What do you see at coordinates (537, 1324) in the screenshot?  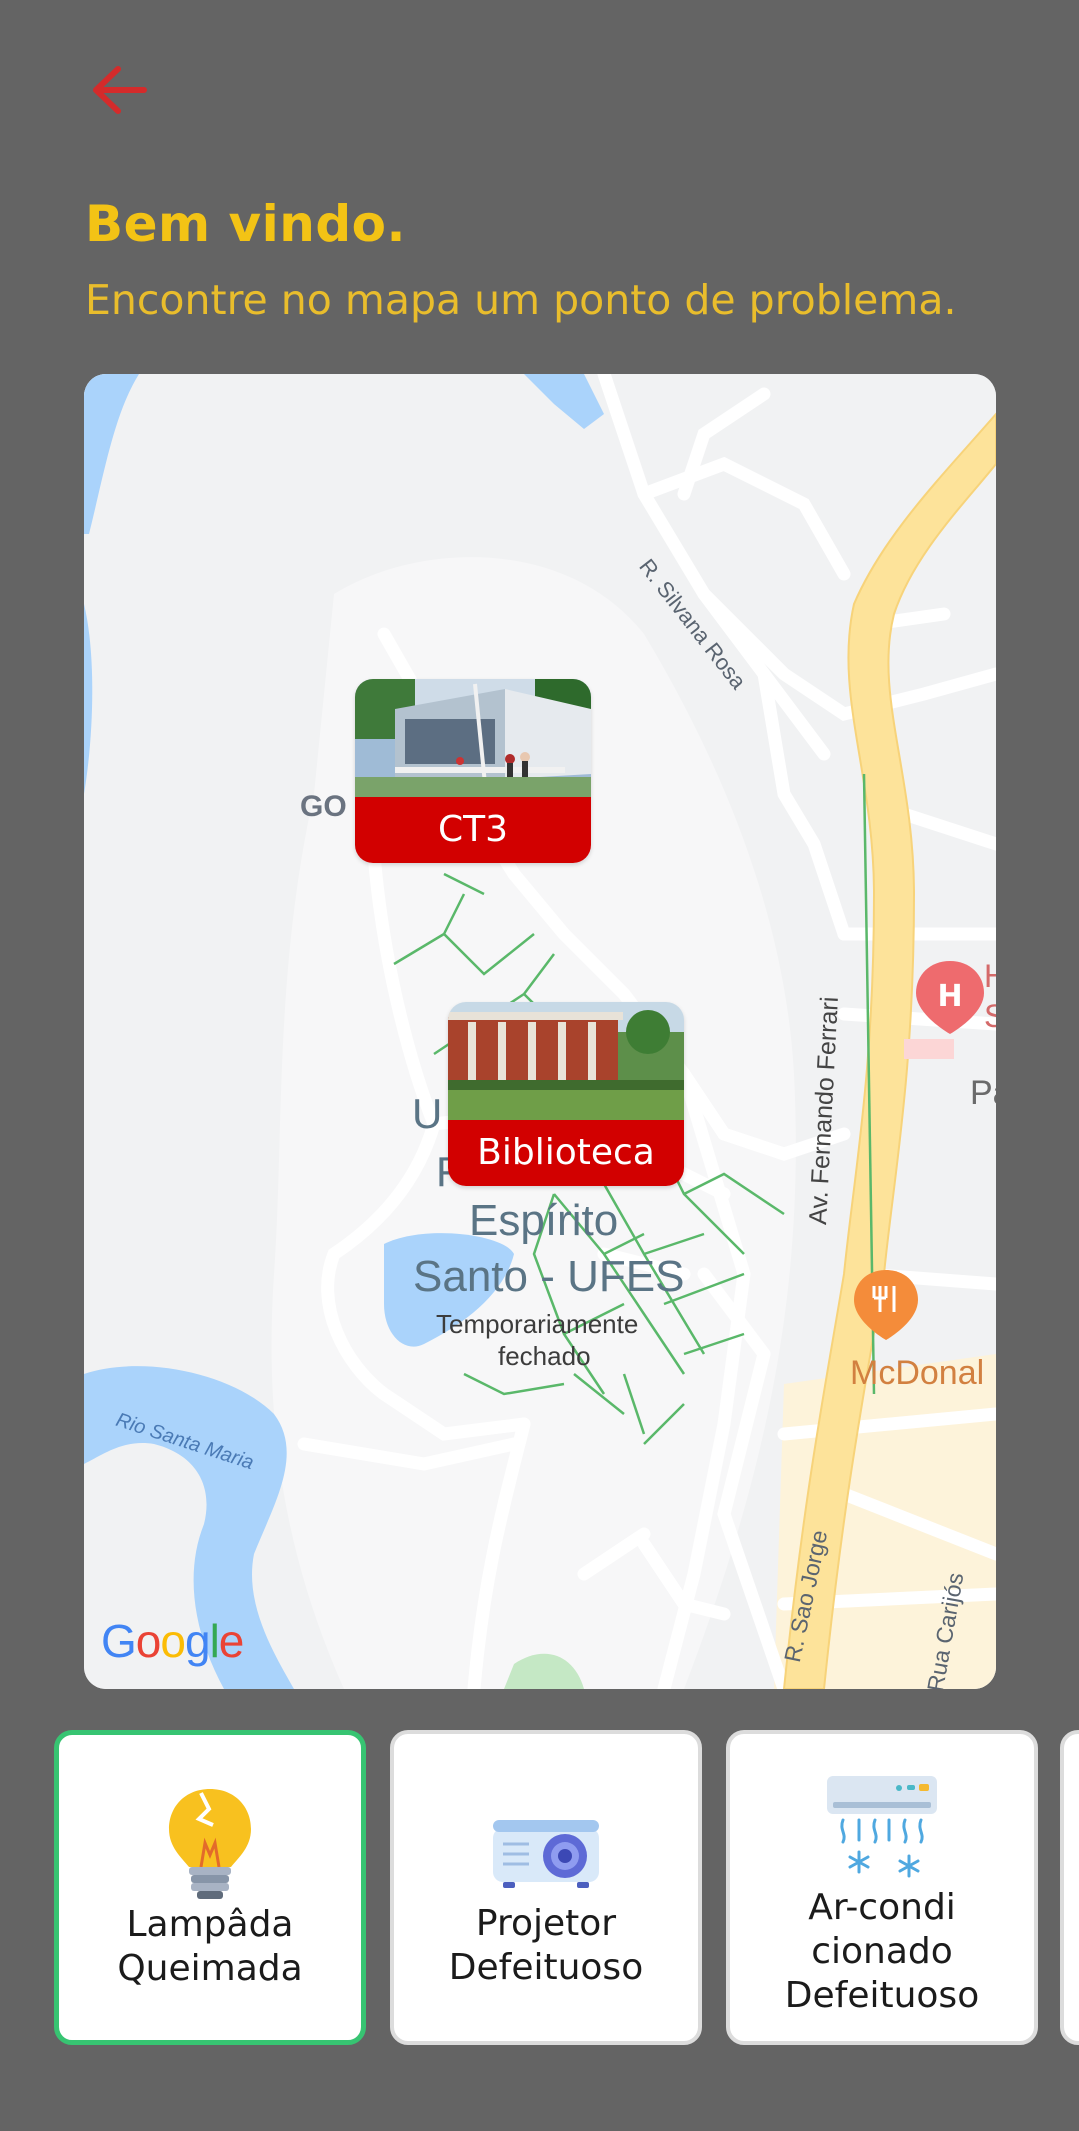 I see `closed-label-1: Temporariamente` at bounding box center [537, 1324].